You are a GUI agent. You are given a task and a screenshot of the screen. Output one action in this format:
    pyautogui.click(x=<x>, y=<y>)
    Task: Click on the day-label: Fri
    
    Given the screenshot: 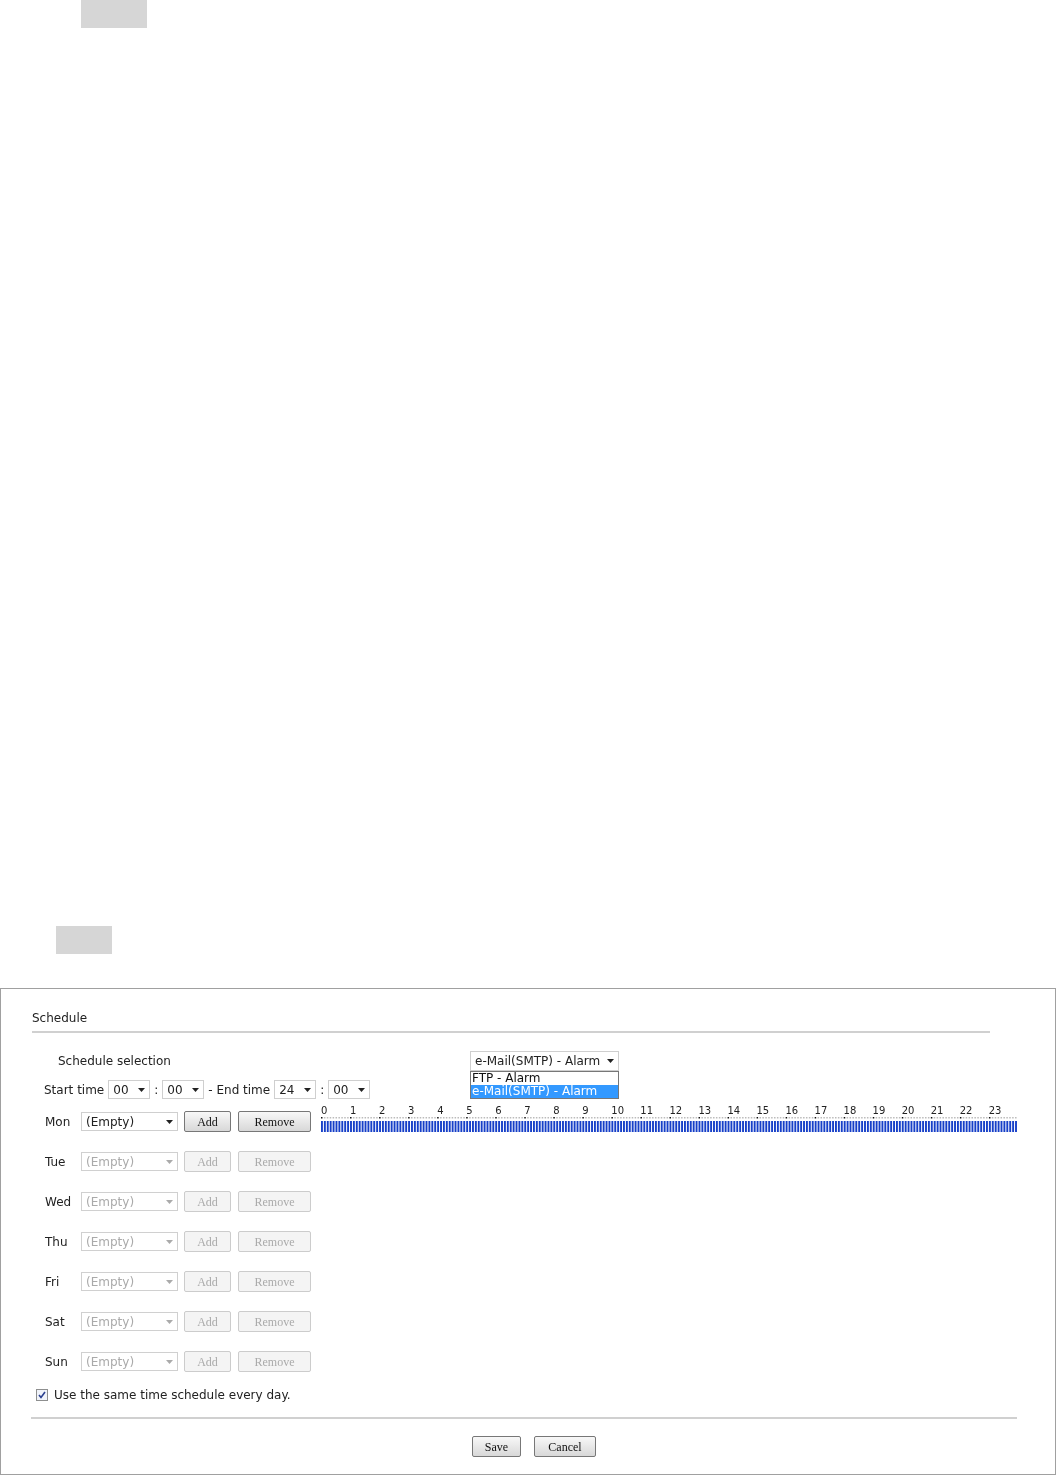 What is the action you would take?
    pyautogui.click(x=53, y=1282)
    